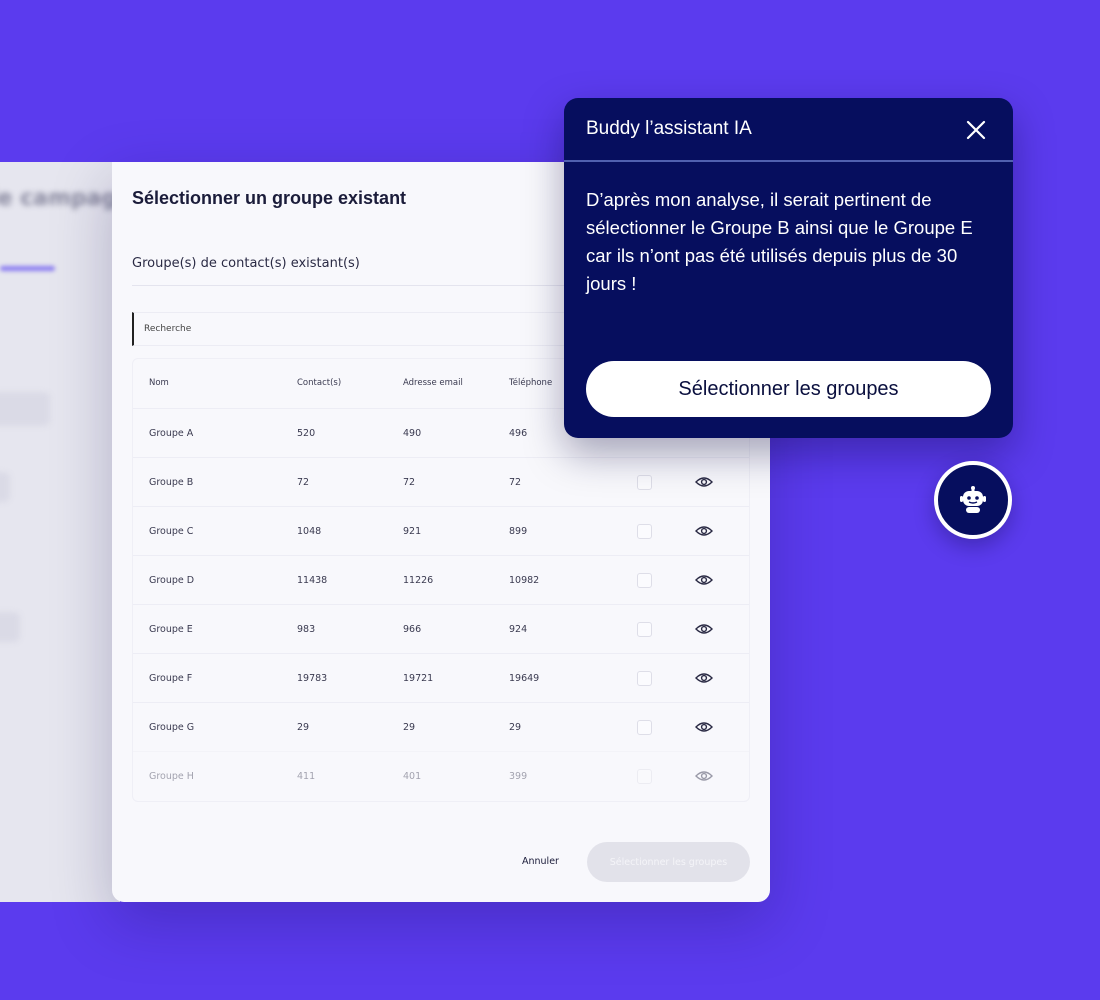 The height and width of the screenshot is (1000, 1100). What do you see at coordinates (441, 579) in the screenshot?
I see `table-row: Groupe D 11438 11226 10982` at bounding box center [441, 579].